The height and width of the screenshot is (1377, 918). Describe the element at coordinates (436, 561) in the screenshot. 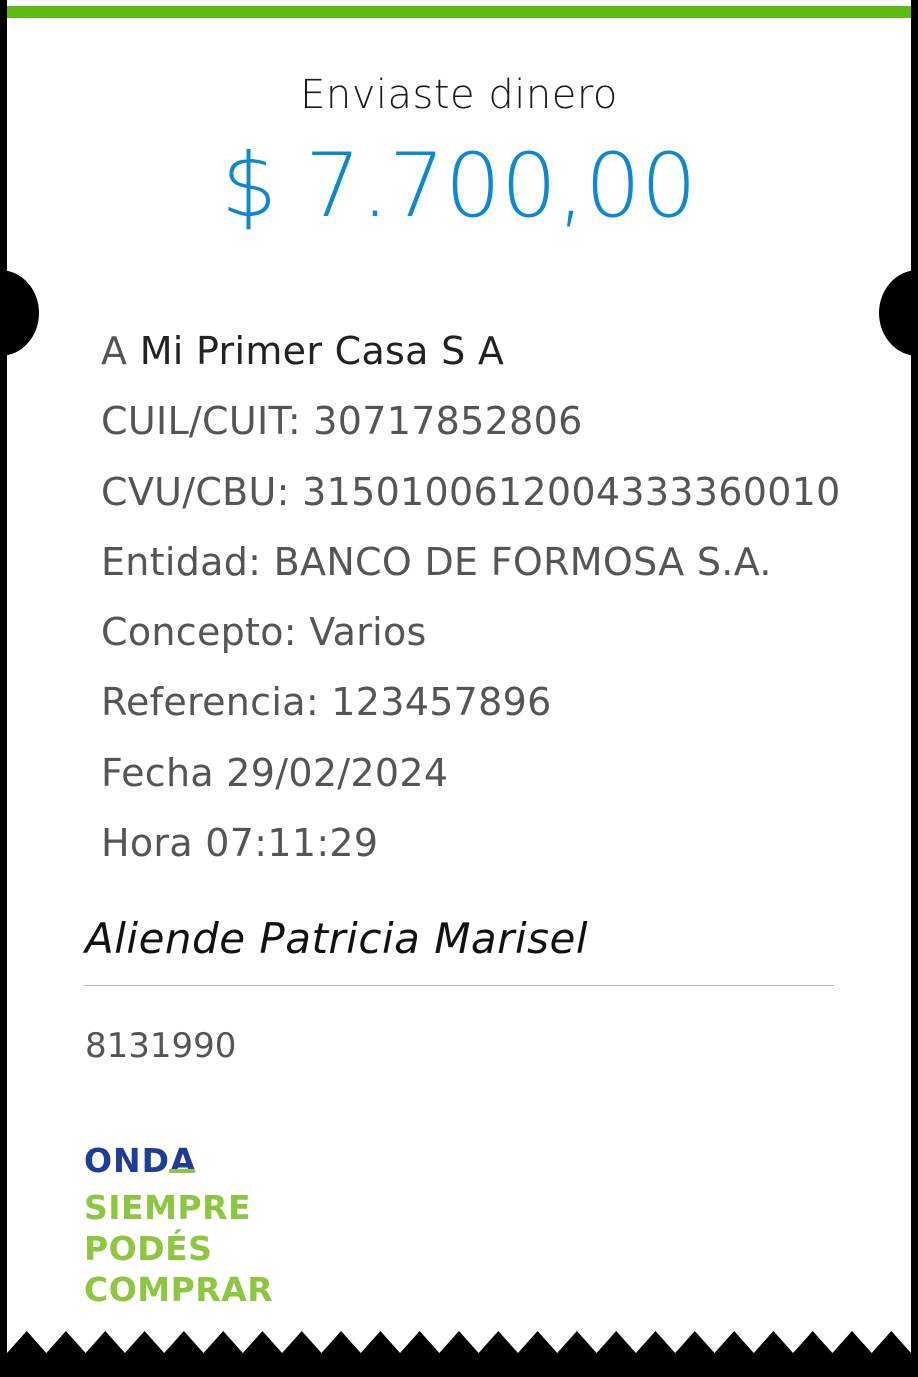

I see `entidad-row: Entidad: BANCO DE FORMOSA S.A.` at that location.